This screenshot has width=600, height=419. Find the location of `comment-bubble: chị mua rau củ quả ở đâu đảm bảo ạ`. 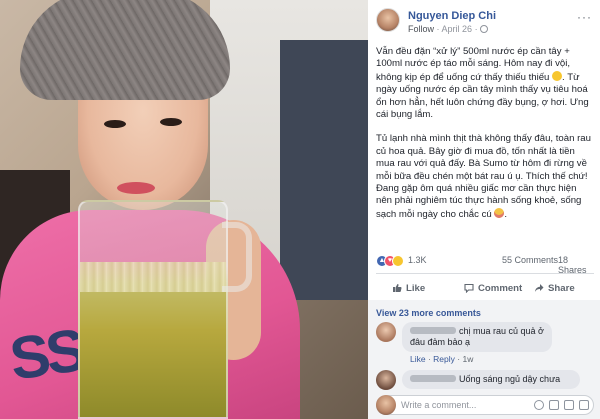

comment-bubble: chị mua rau củ quả ở đâu đảm bảo ạ is located at coordinates (477, 337).